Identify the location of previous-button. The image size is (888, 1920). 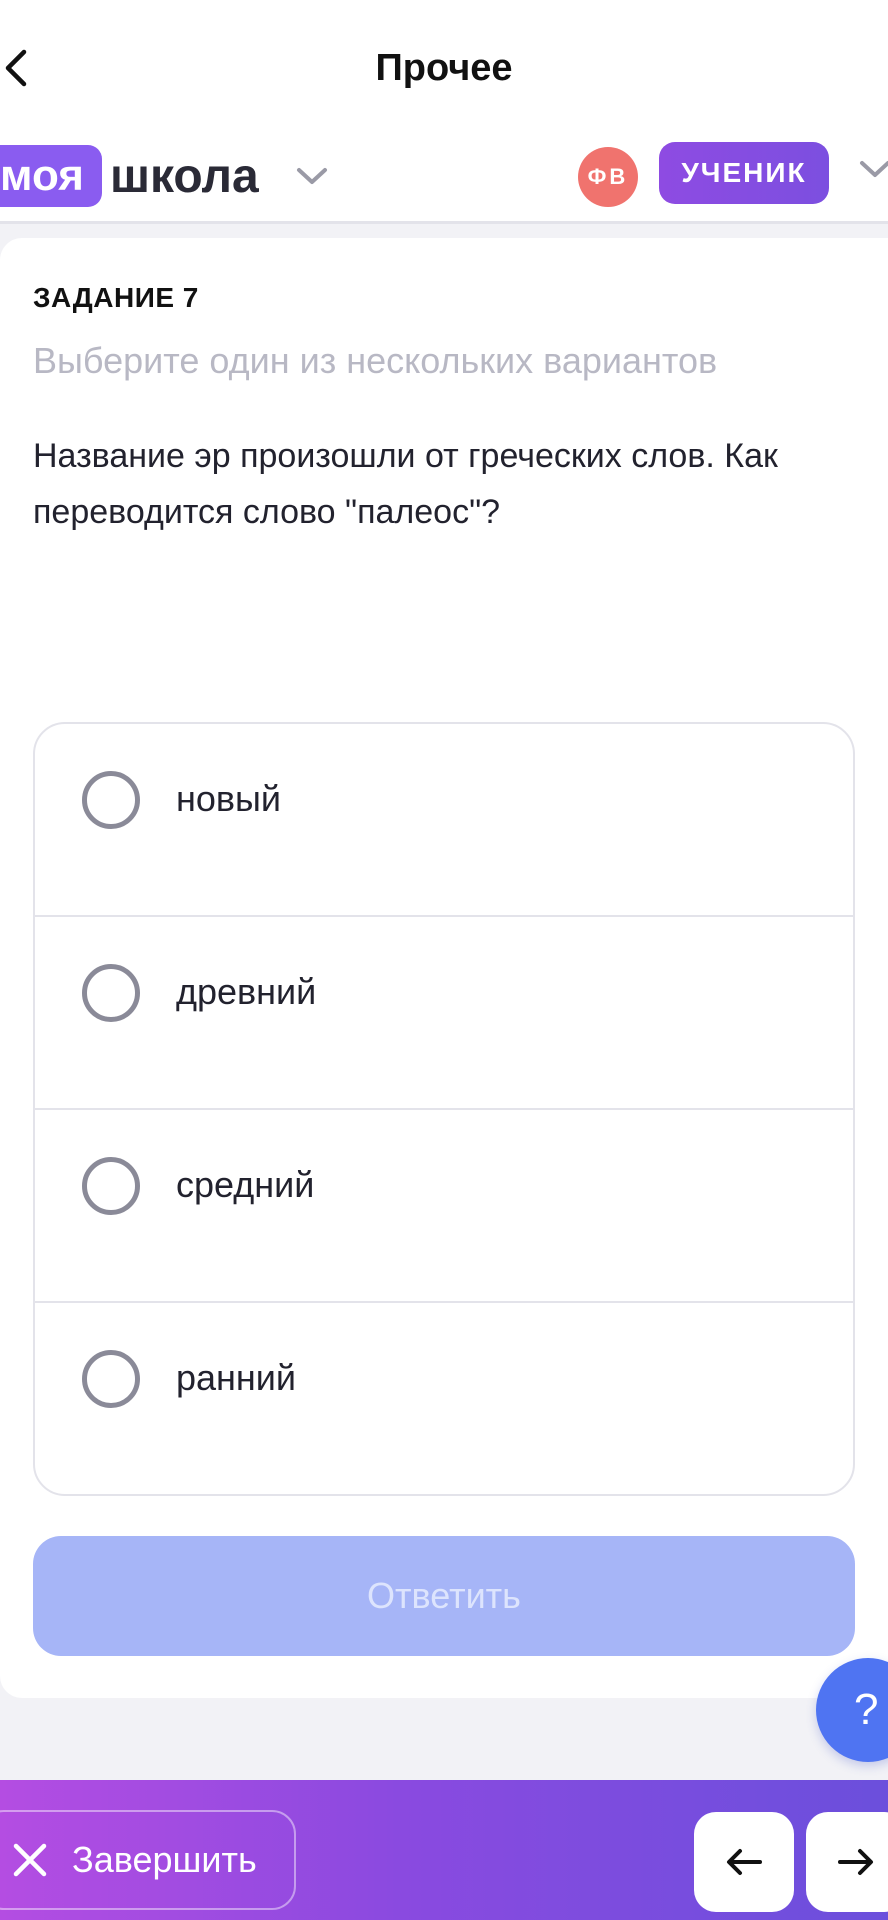
(744, 1862).